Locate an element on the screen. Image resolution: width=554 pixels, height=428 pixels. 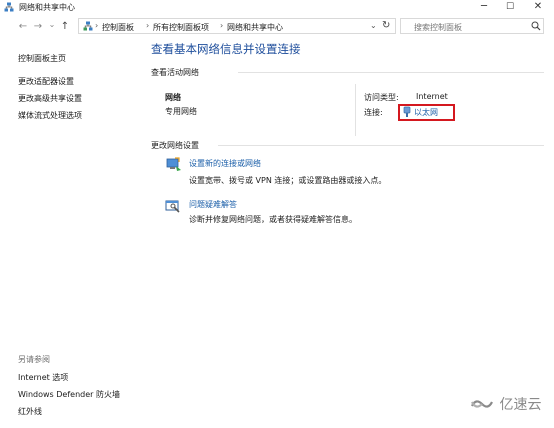
see-also-infrared: 红外线 is located at coordinates (30, 411).